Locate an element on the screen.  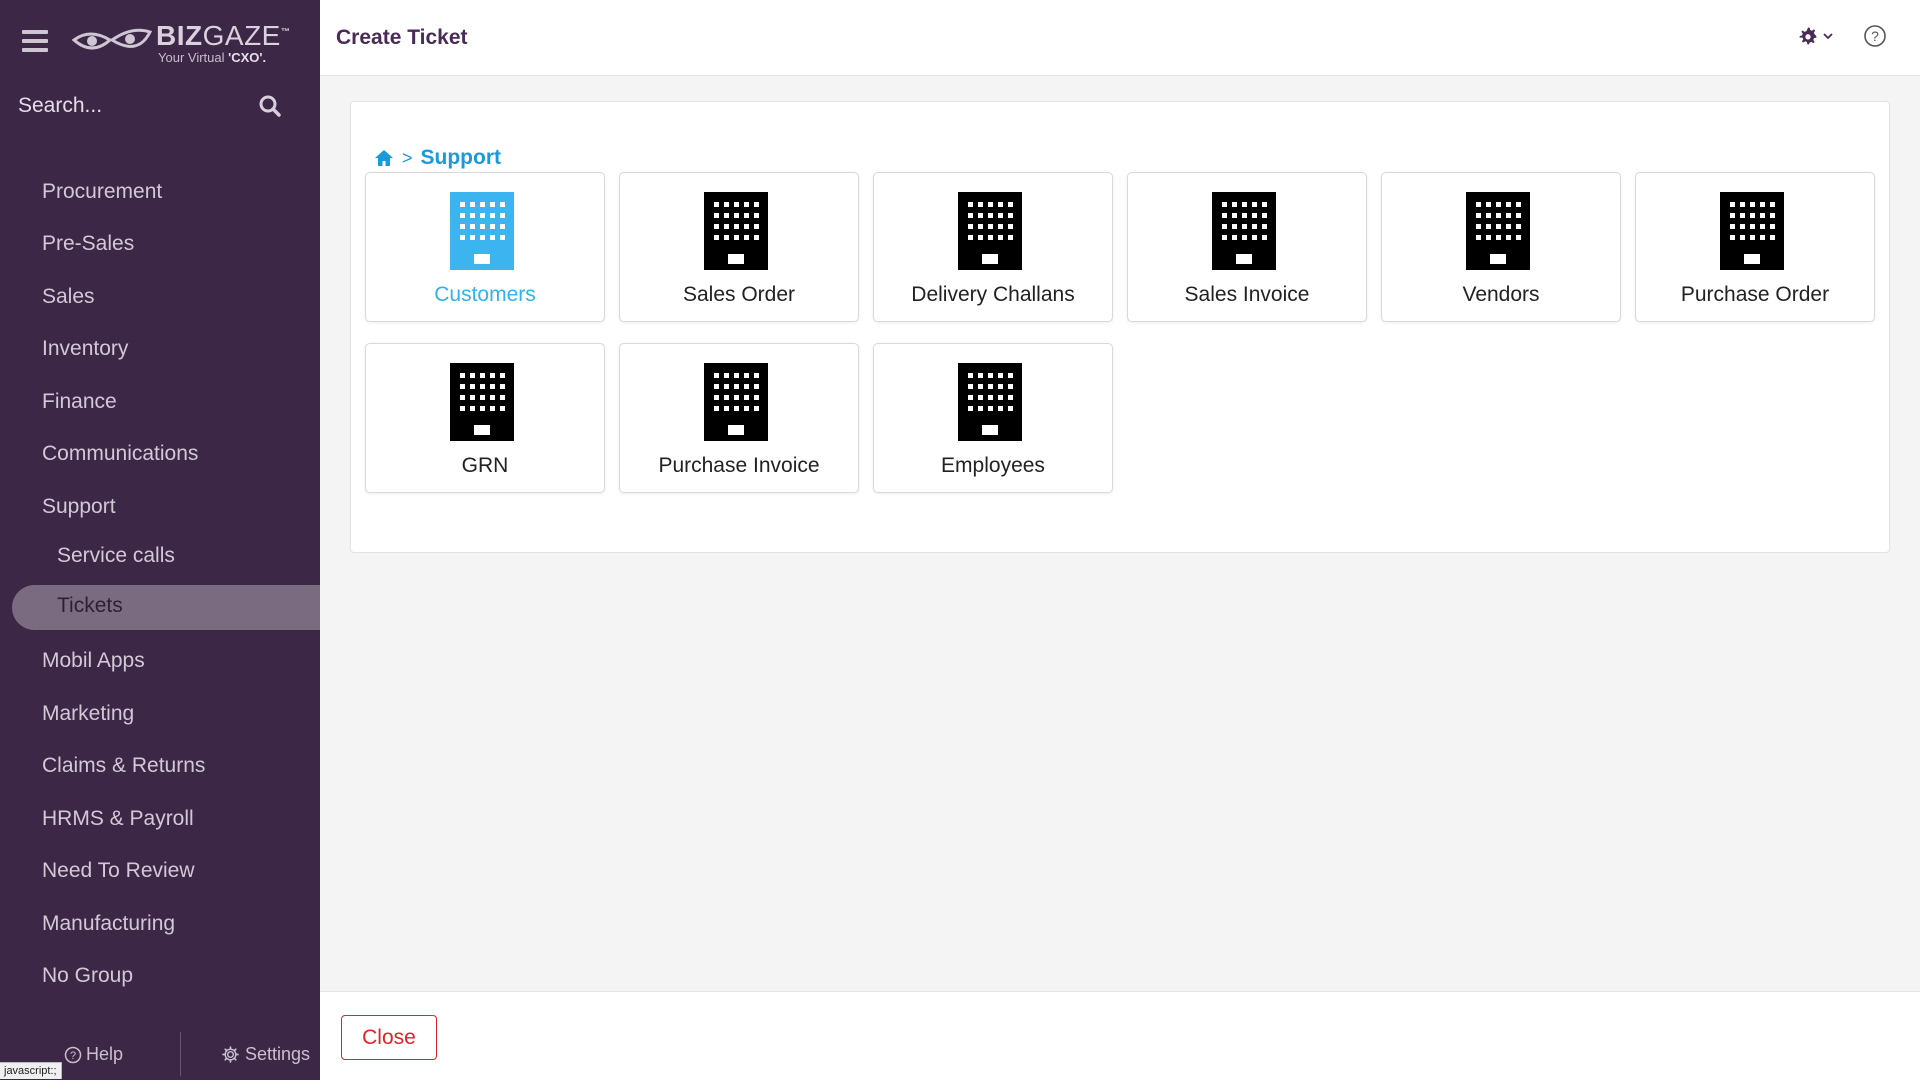
settings-dropdown-button is located at coordinates (1816, 36).